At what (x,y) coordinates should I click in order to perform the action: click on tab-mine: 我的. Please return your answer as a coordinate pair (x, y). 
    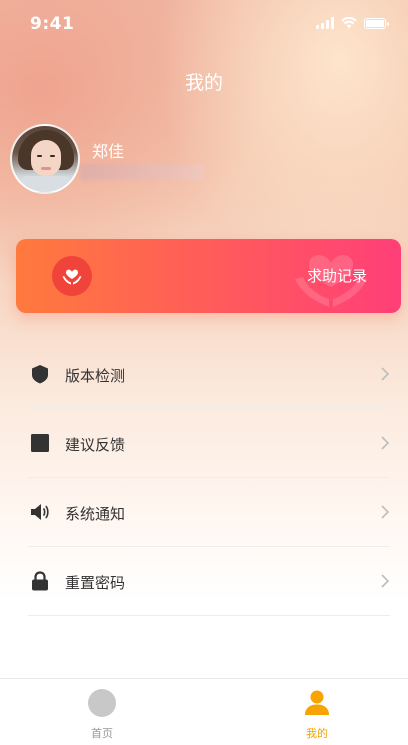
    Looking at the image, I should click on (317, 712).